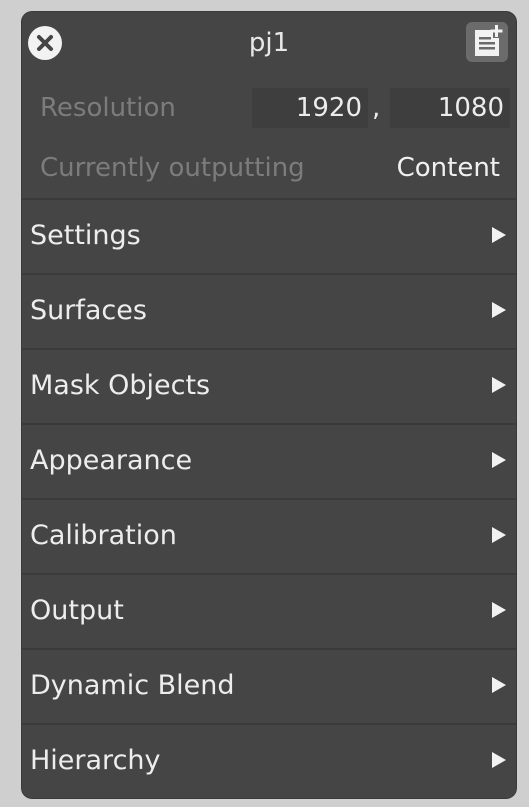 The height and width of the screenshot is (807, 529). What do you see at coordinates (132, 685) in the screenshot?
I see `menu-item-label: Dynamic Blend` at bounding box center [132, 685].